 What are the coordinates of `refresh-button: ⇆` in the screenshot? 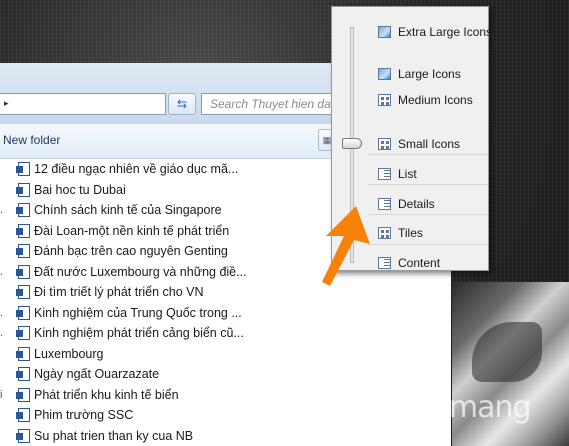 It's located at (182, 104).